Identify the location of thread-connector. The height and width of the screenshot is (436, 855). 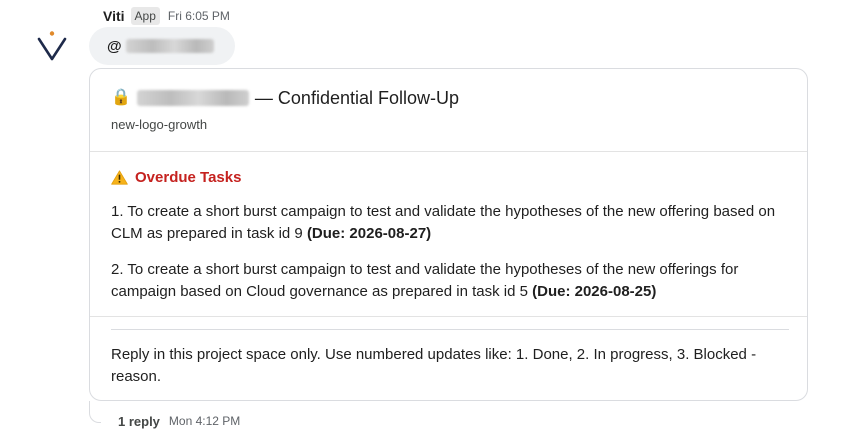
(95, 412).